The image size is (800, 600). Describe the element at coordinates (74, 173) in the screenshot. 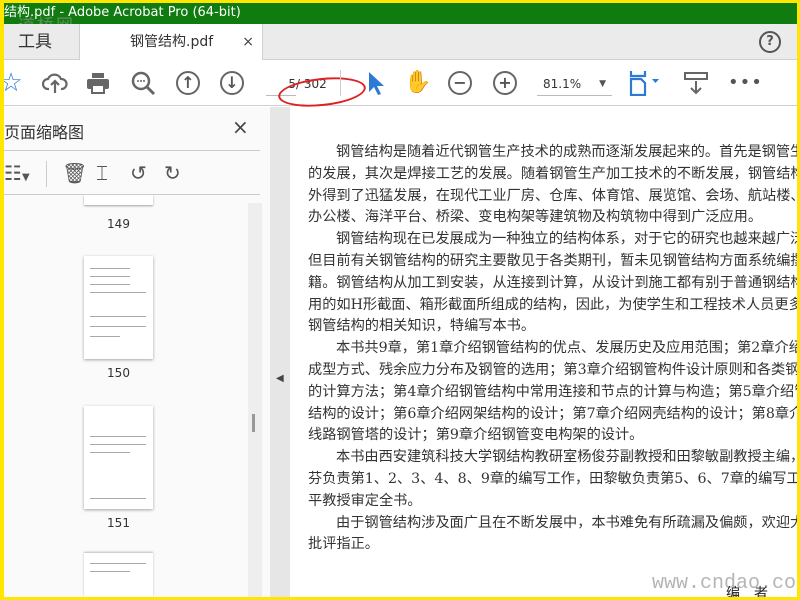

I see `delete-icon: 🗑` at that location.